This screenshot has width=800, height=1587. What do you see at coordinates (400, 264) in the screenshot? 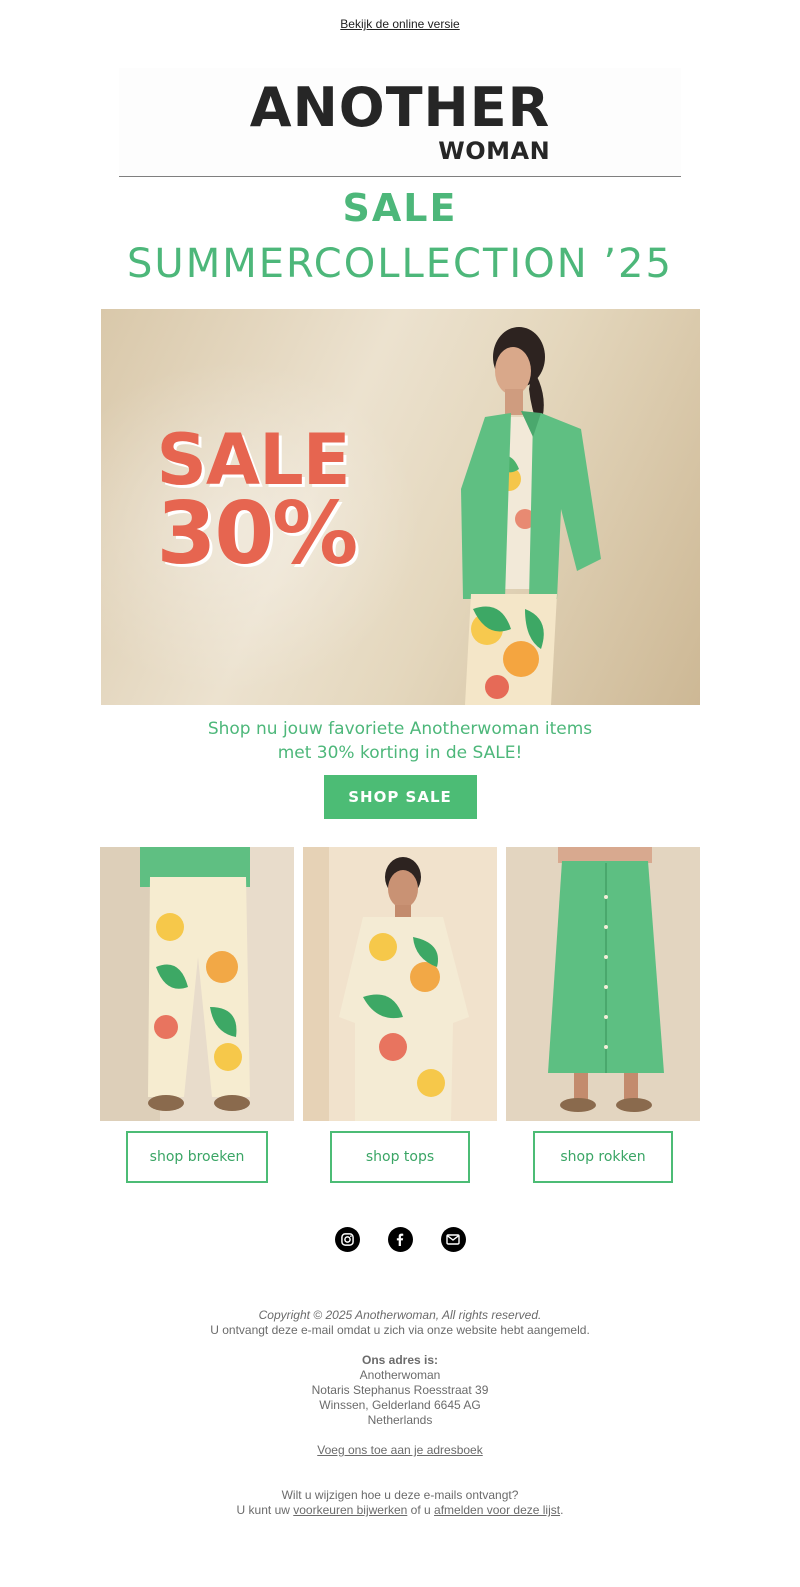
I see `collection-title: SUMMERCOLLECTION ’25` at bounding box center [400, 264].